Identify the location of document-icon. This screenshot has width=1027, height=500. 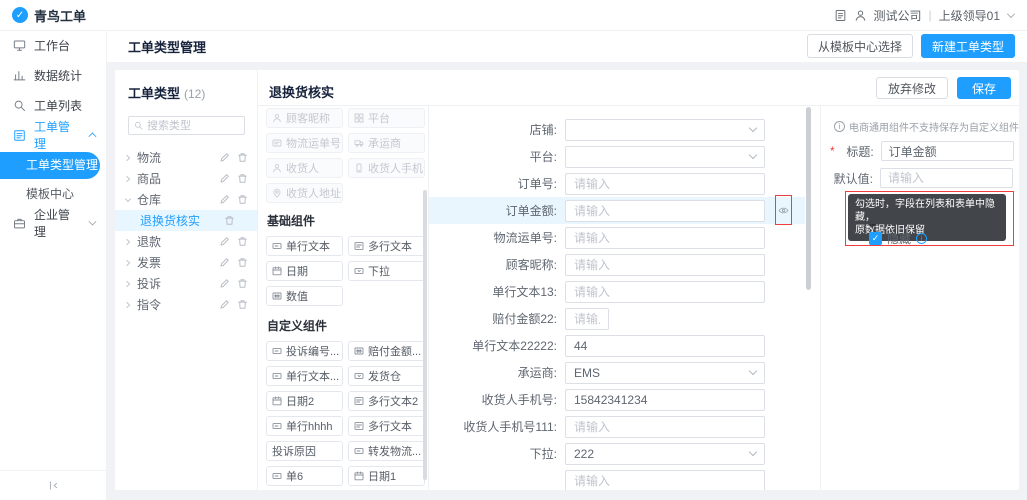
(840, 15).